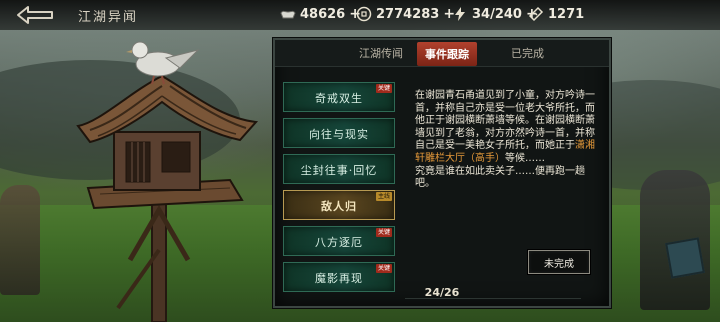 The height and width of the screenshot is (322, 720). What do you see at coordinates (288, 14) in the screenshot?
I see `silver-ingot-icon` at bounding box center [288, 14].